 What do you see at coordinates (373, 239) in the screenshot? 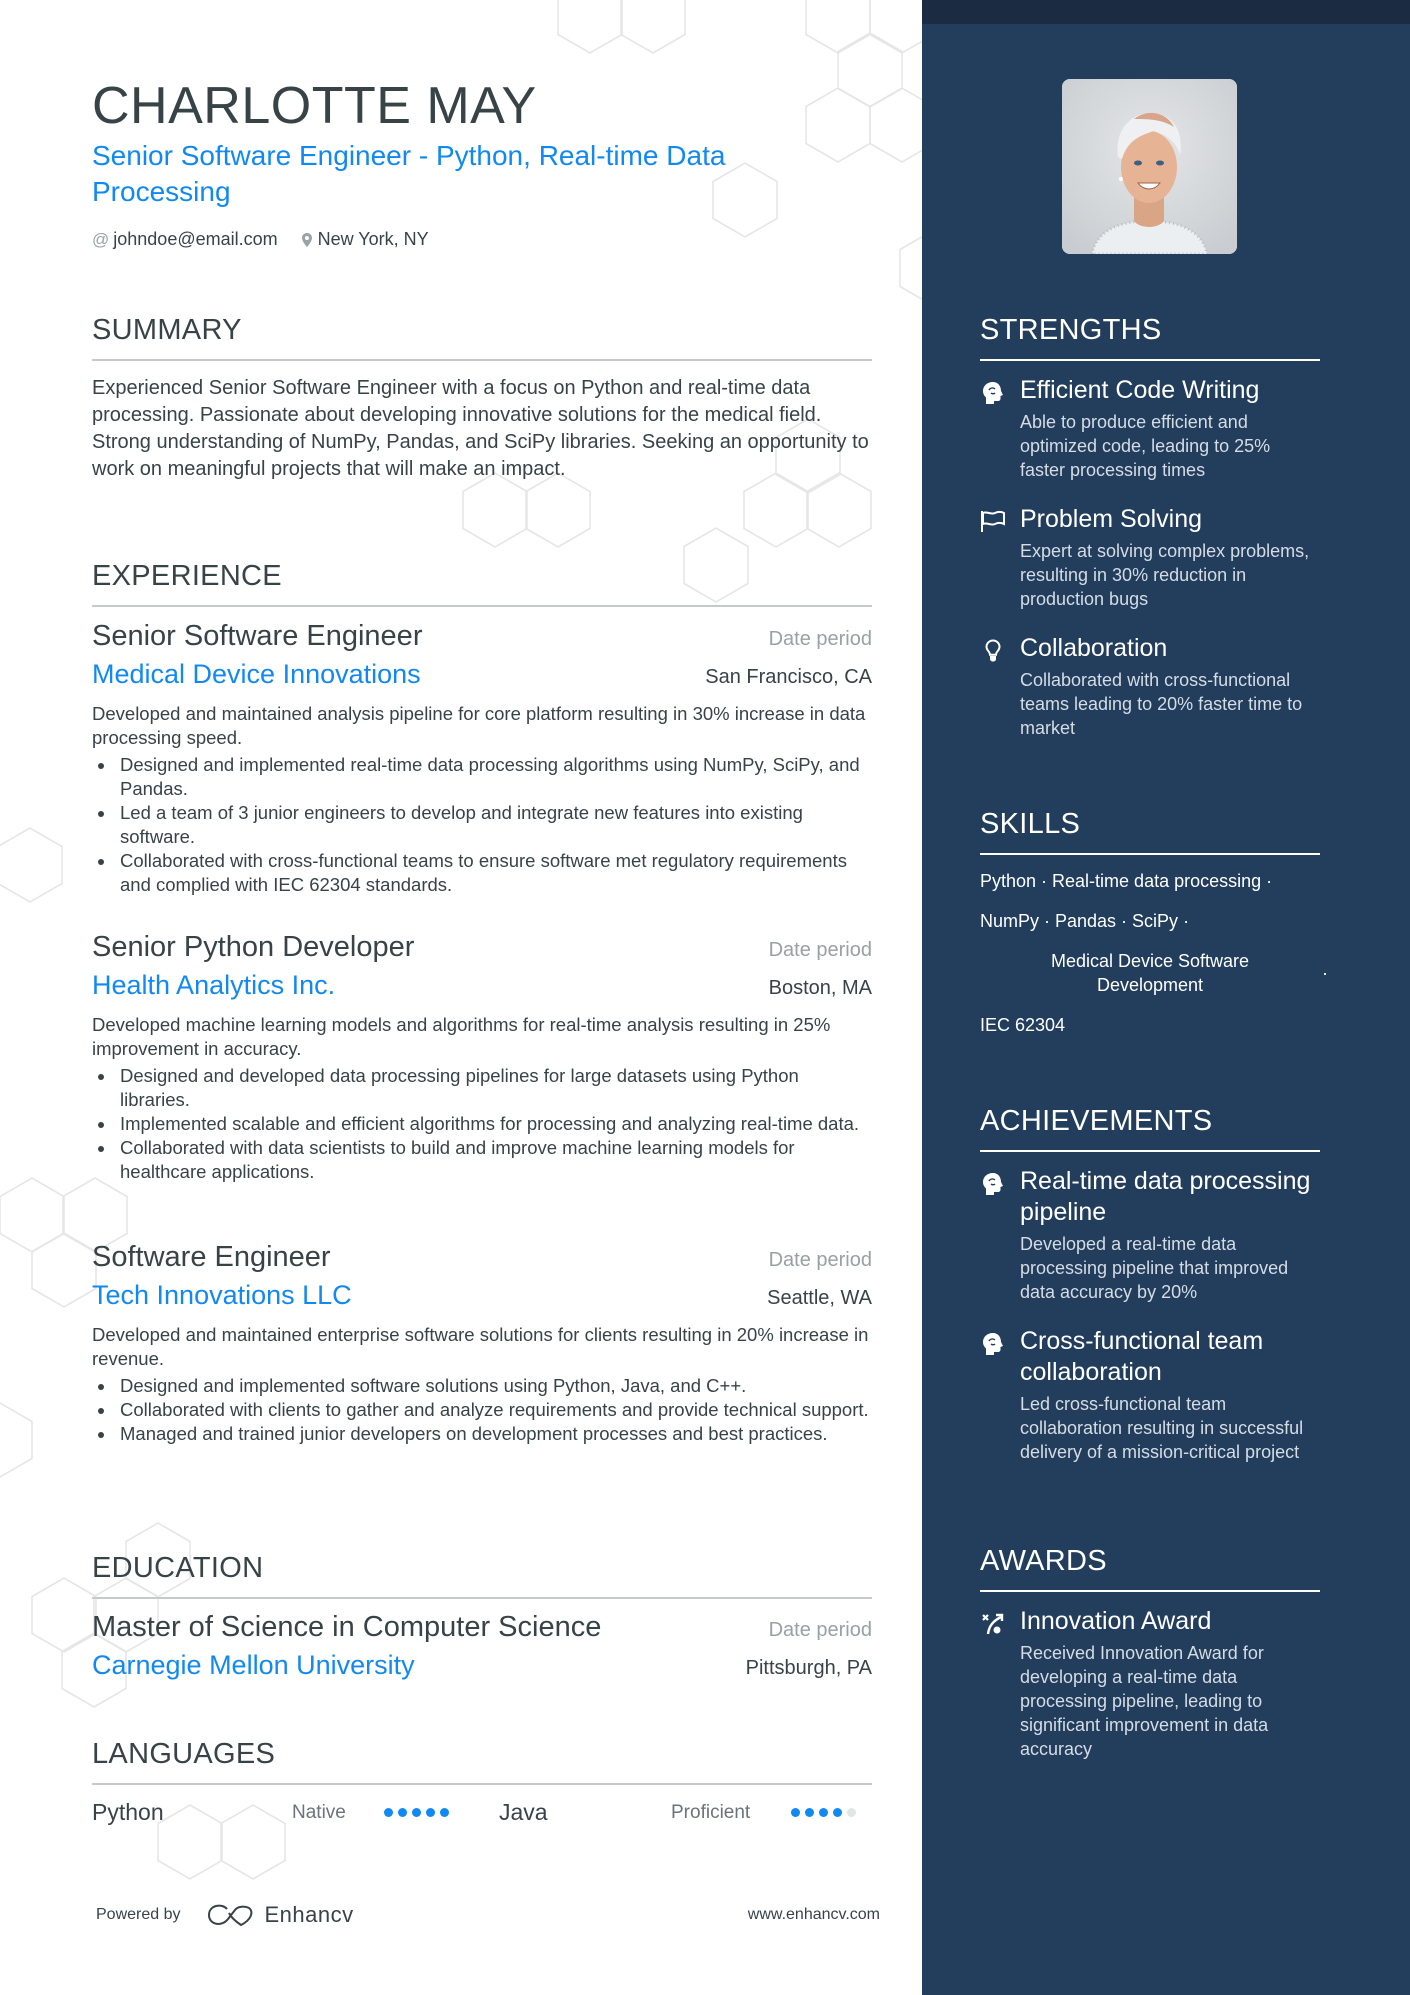
I see `location-text: New York, NY` at bounding box center [373, 239].